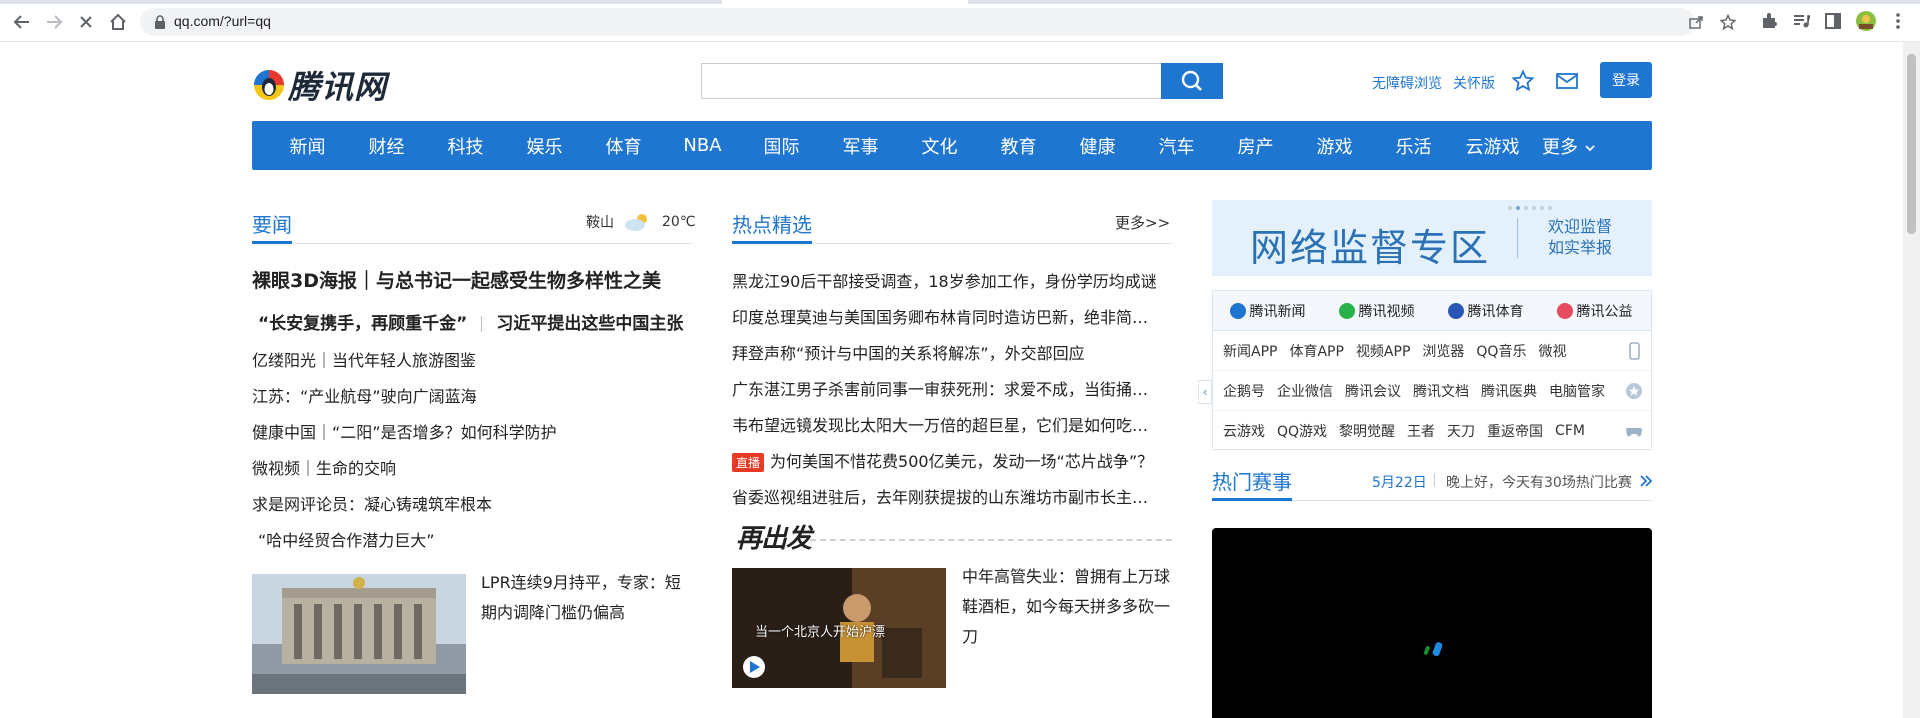 Image resolution: width=1920 pixels, height=718 pixels. I want to click on product-link: 电脑管家, so click(1577, 391).